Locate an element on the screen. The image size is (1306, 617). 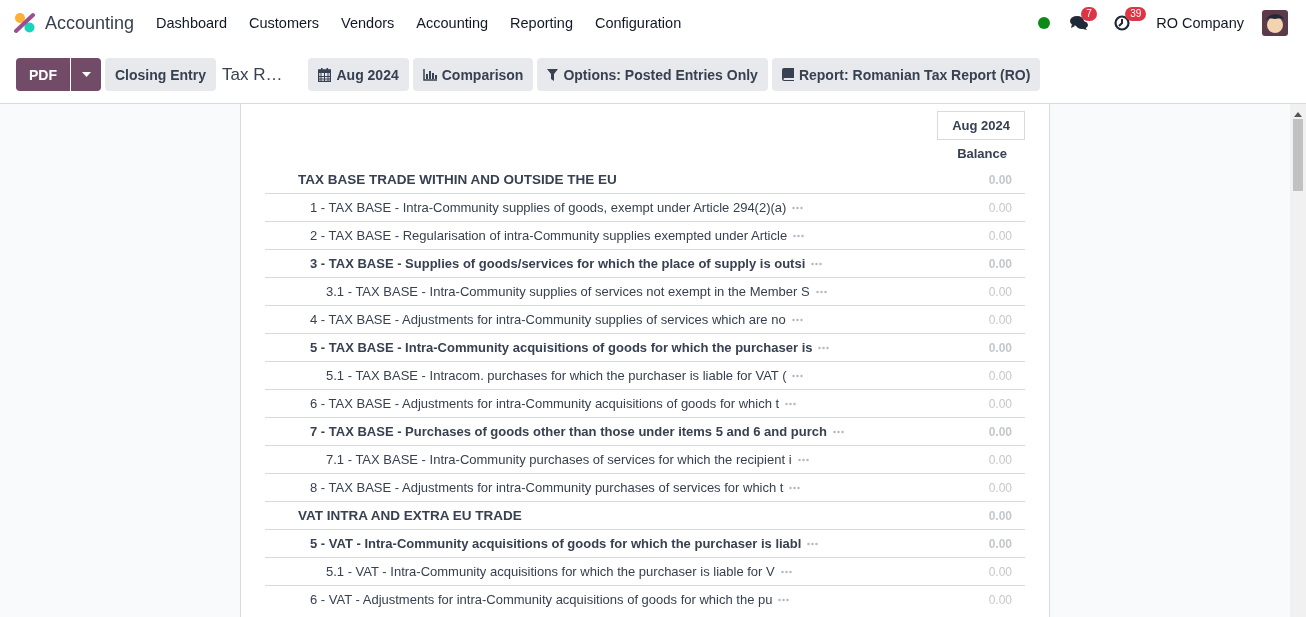
menu-item: Vendors is located at coordinates (368, 23).